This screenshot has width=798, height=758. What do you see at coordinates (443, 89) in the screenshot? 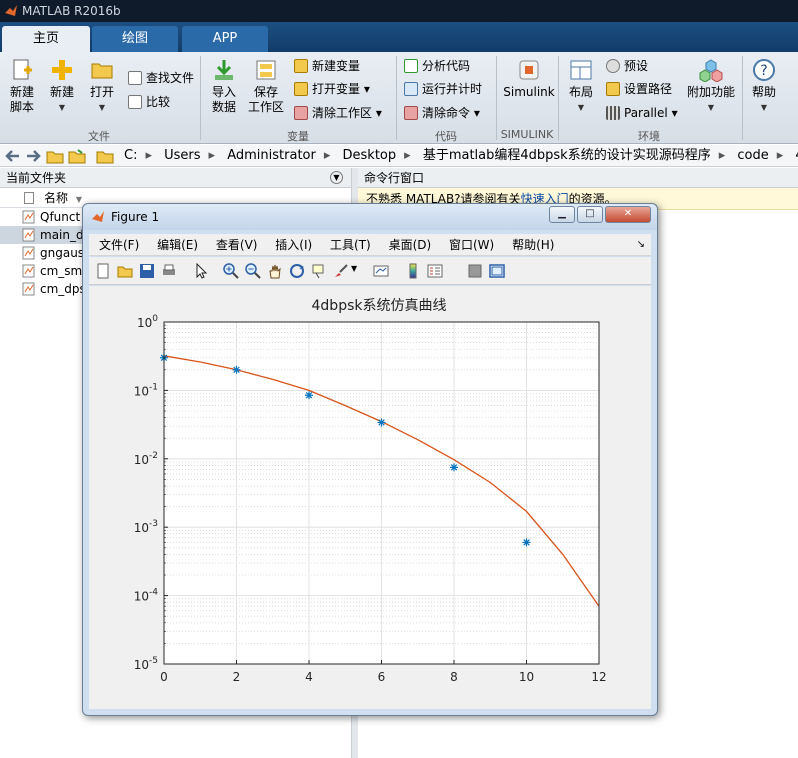
I see `run-and-time-button: 运行并计时` at bounding box center [443, 89].